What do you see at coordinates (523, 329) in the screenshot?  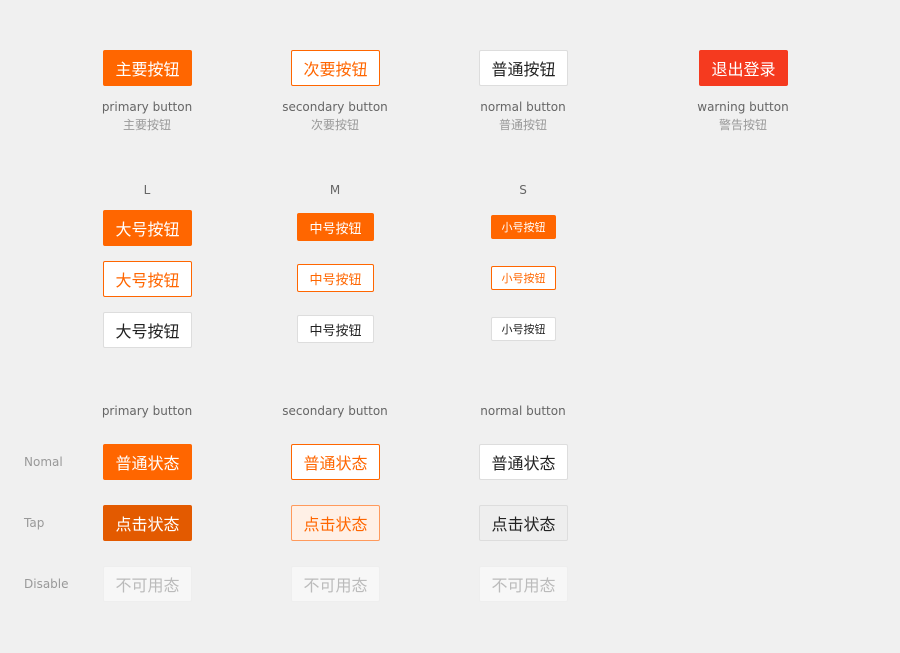 I see `small-normal-button: 小号按钮` at bounding box center [523, 329].